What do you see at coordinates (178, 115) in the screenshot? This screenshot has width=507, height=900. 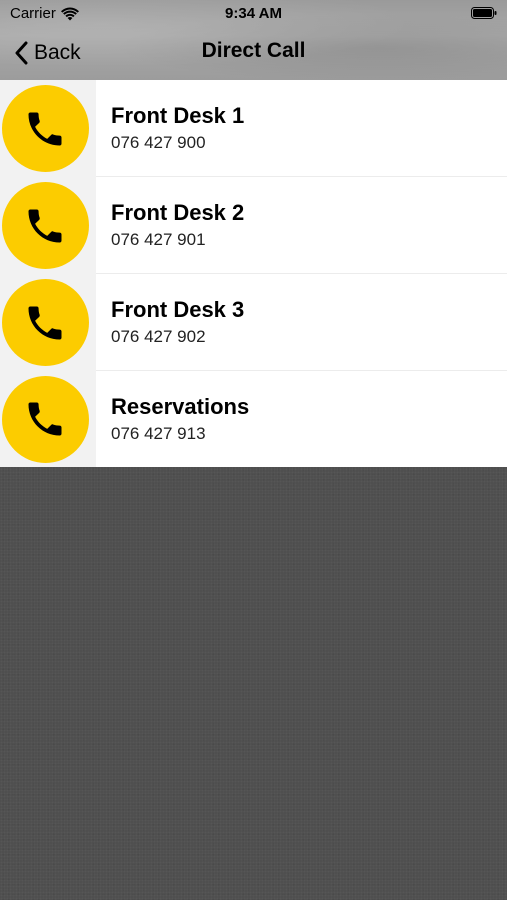 I see `contact-name: Front Desk 1` at bounding box center [178, 115].